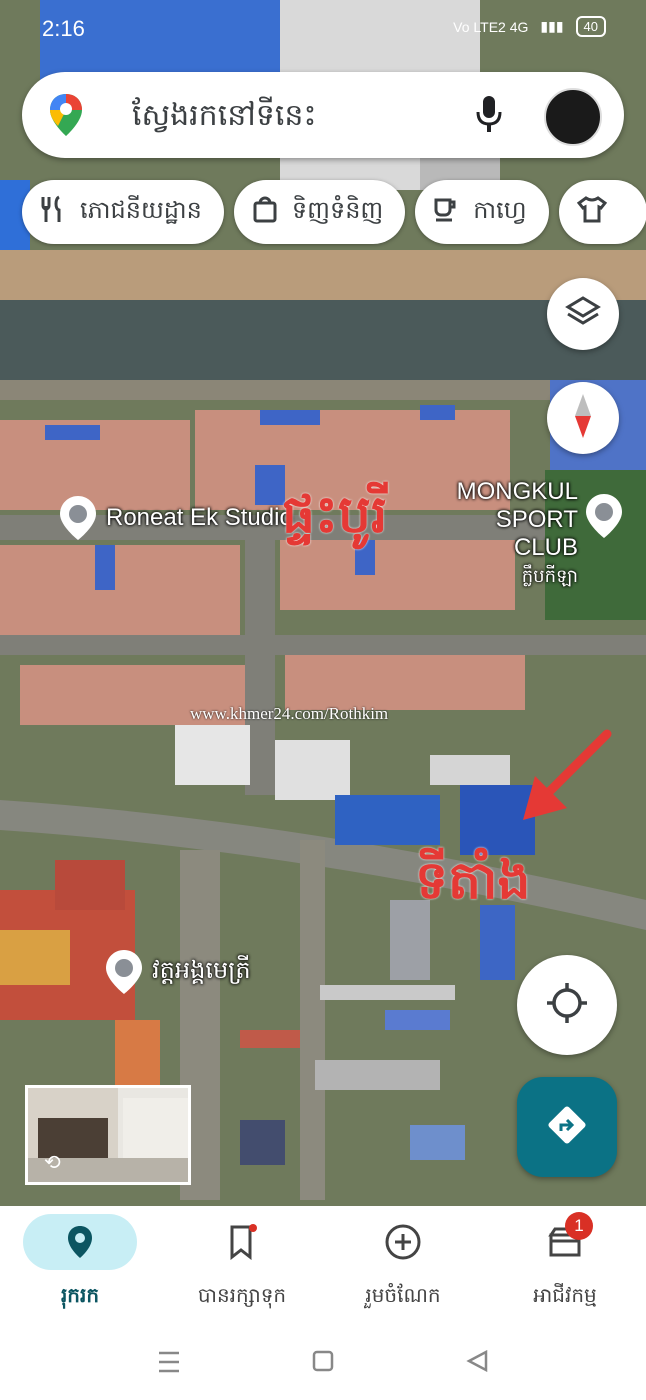  Describe the element at coordinates (567, 774) in the screenshot. I see `annotation-arrow-icon` at that location.